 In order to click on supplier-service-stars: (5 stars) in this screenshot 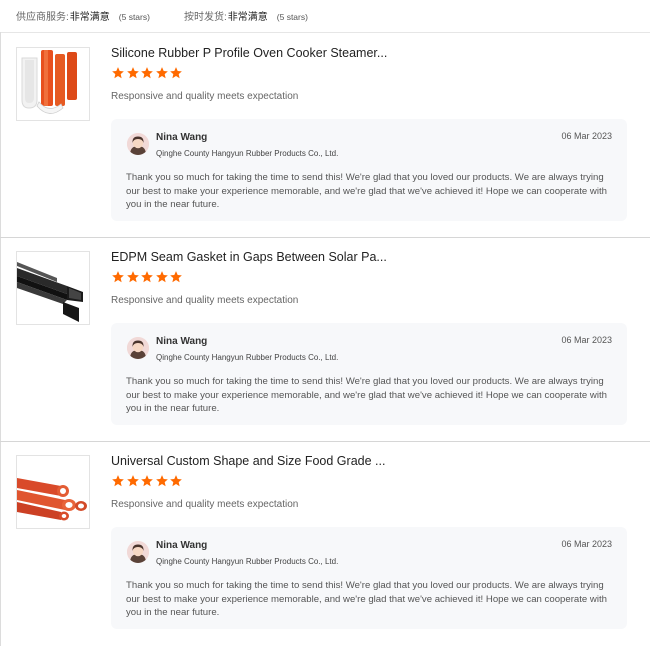, I will do `click(134, 17)`.